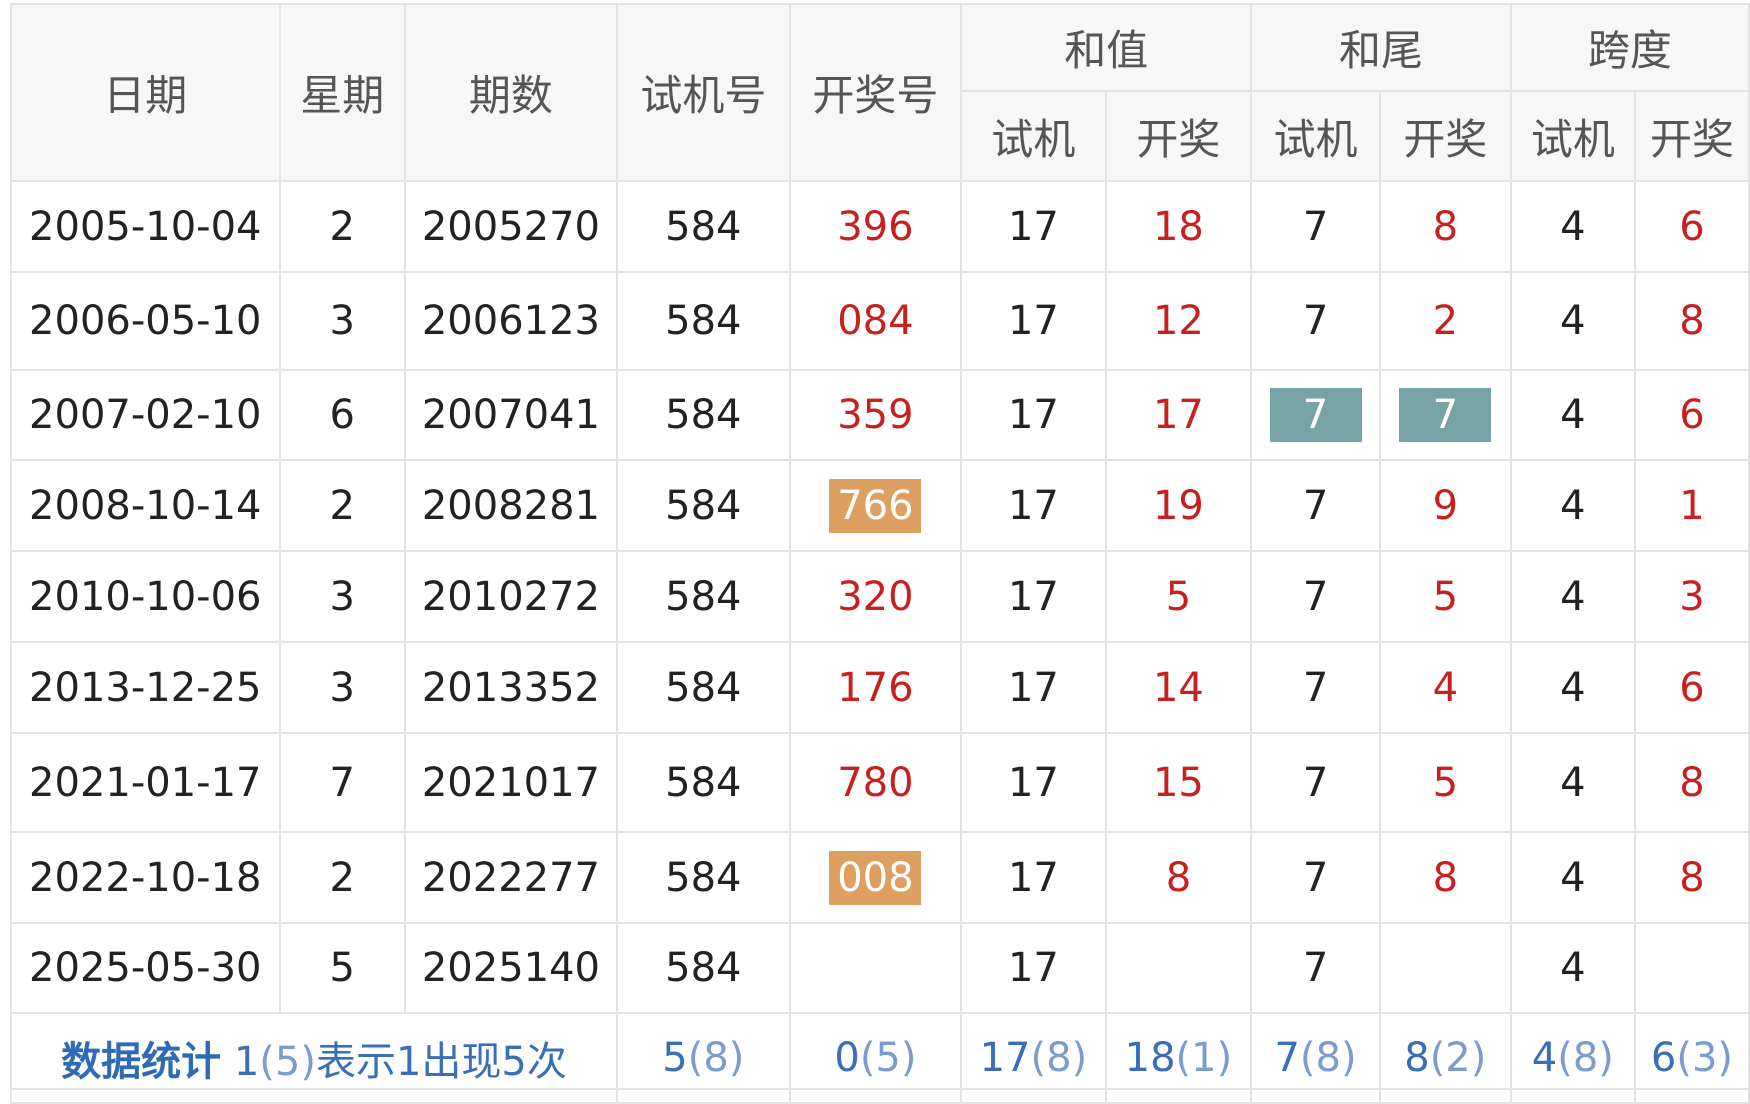  Describe the element at coordinates (1445, 415) in the screenshot. I see `match-highlight: 7` at that location.